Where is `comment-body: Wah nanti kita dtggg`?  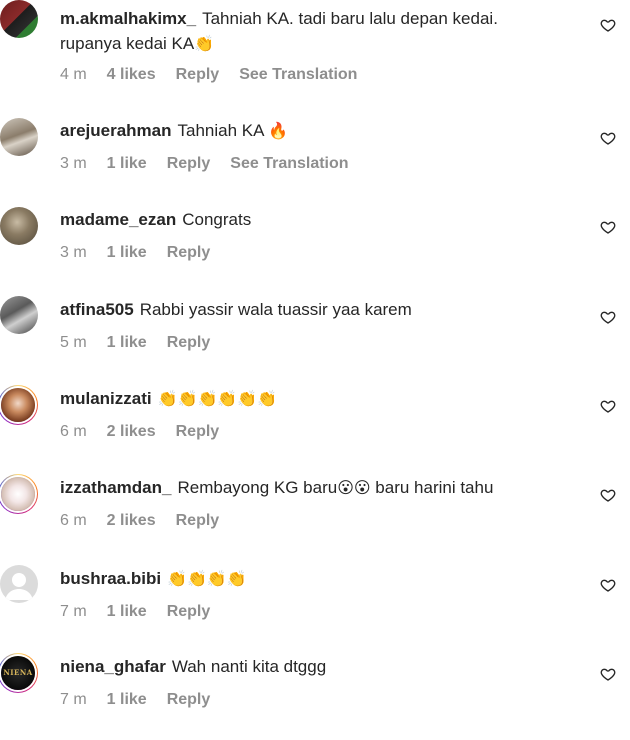
comment-body: Wah nanti kita dtggg is located at coordinates (249, 666).